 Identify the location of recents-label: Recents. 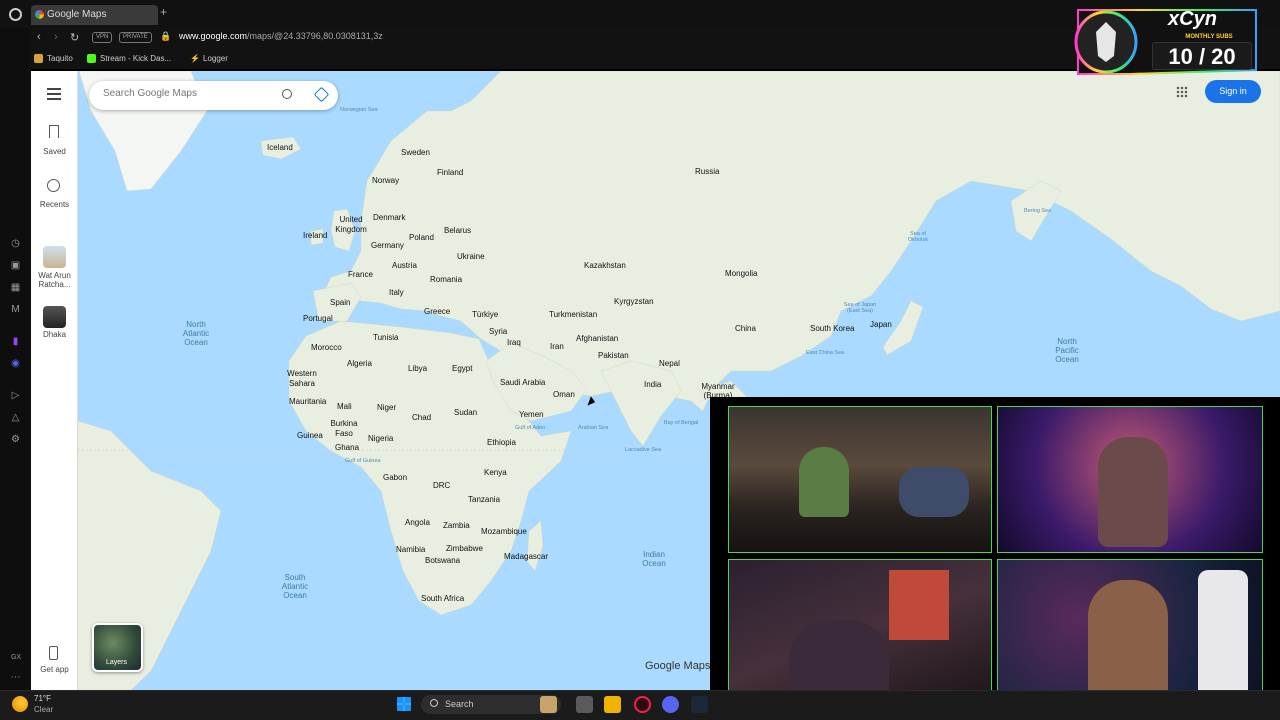
(54, 204).